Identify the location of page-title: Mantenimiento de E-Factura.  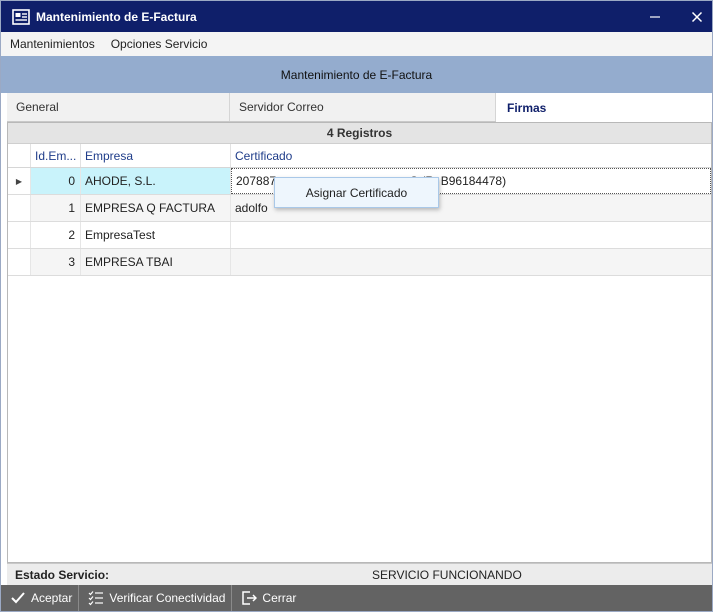
(356, 74).